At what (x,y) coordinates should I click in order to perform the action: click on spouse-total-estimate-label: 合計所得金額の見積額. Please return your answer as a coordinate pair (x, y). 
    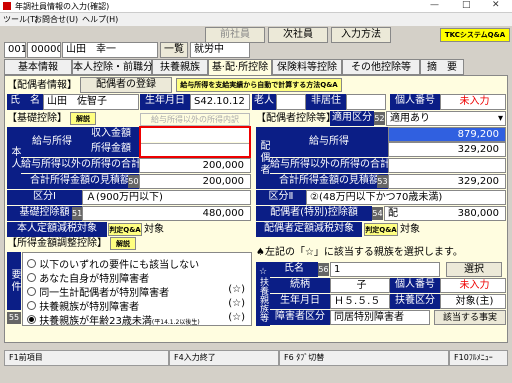
    Looking at the image, I should click on (329, 181).